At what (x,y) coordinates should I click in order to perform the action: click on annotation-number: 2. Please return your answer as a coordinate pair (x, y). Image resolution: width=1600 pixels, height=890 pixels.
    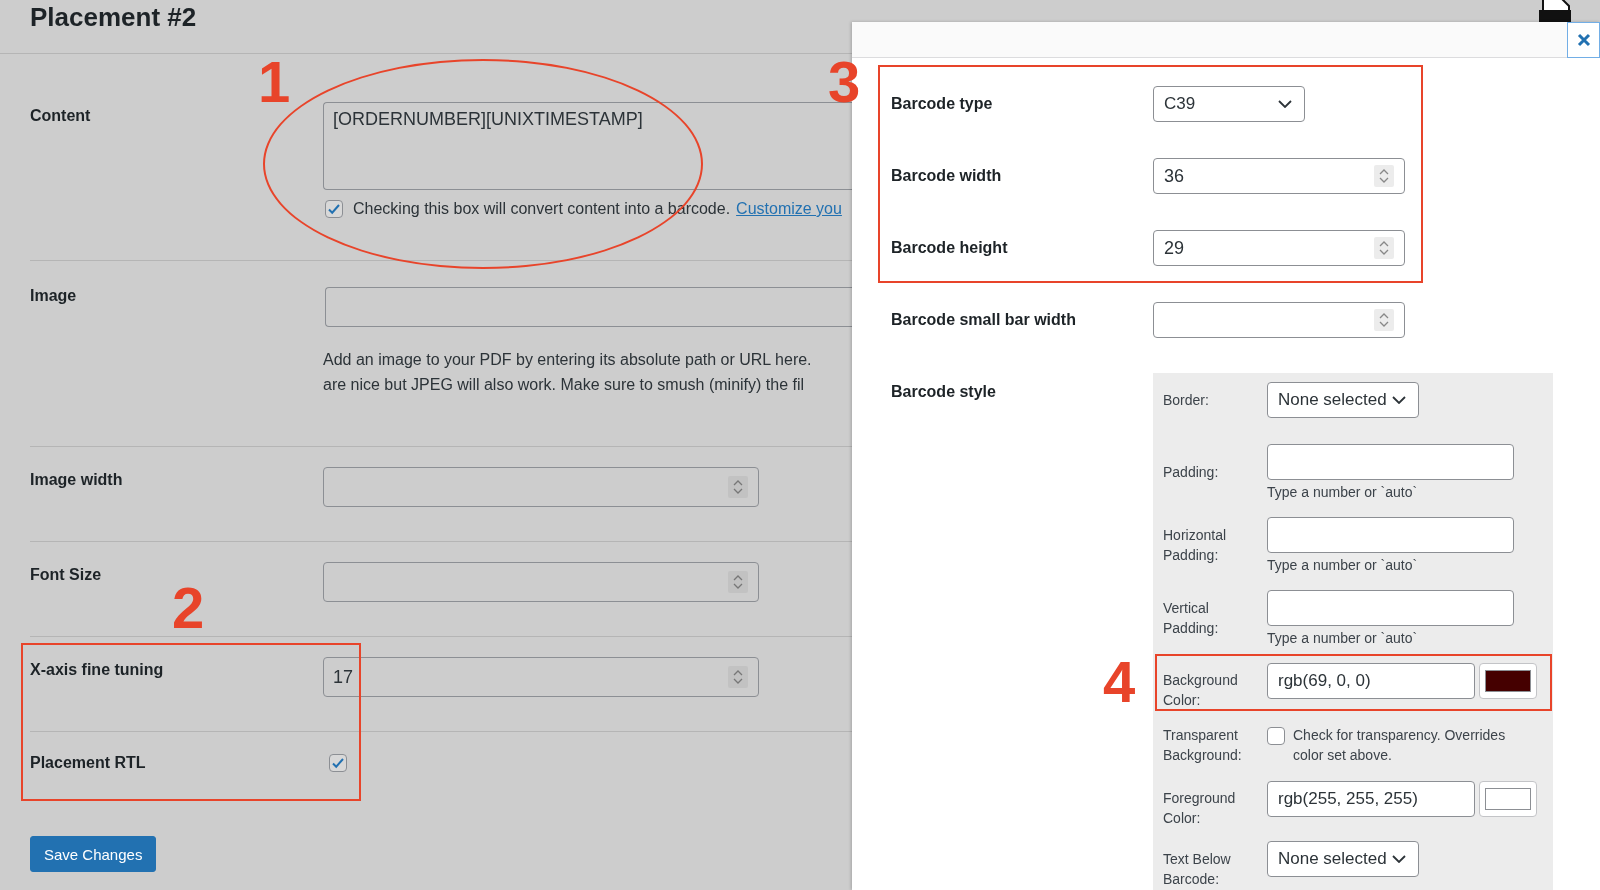
    Looking at the image, I should click on (188, 608).